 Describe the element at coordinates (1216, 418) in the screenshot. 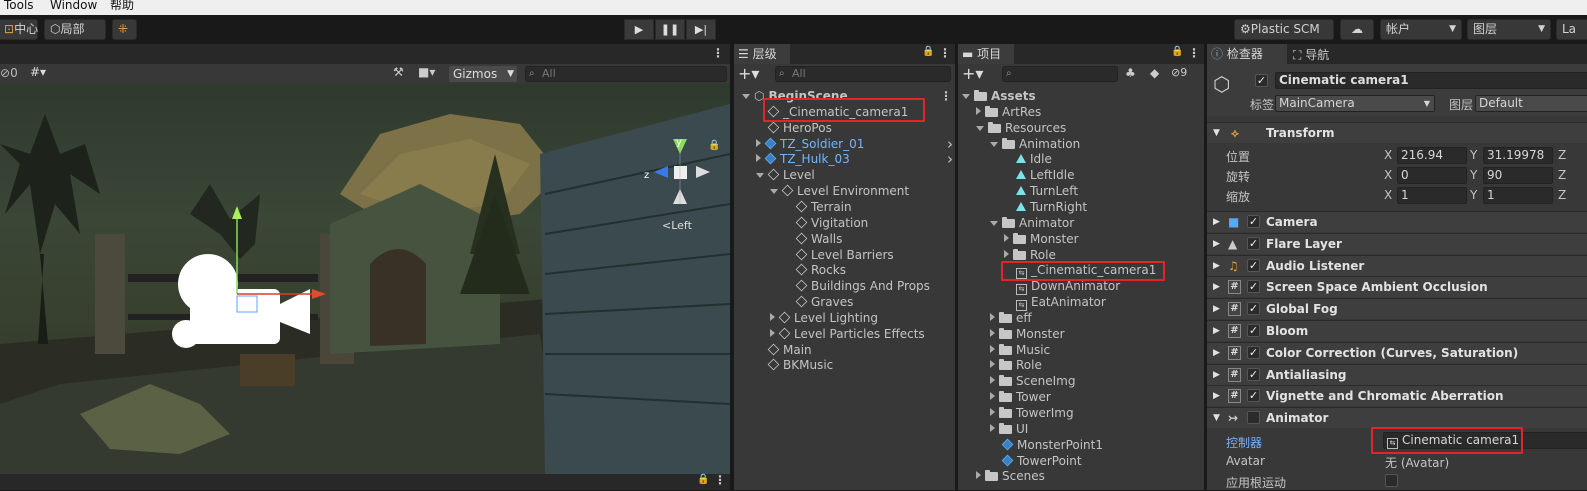

I see `foldout-arrow-icon: ▼` at that location.